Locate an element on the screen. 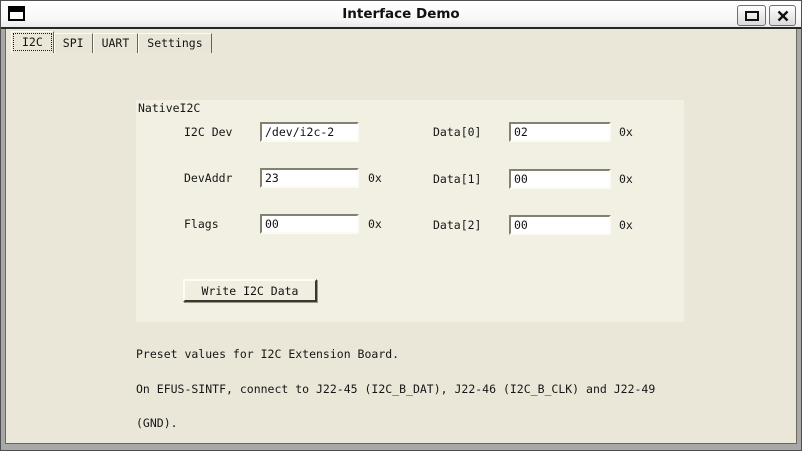 The height and width of the screenshot is (451, 802). flags-hex-label: 0x is located at coordinates (375, 224).